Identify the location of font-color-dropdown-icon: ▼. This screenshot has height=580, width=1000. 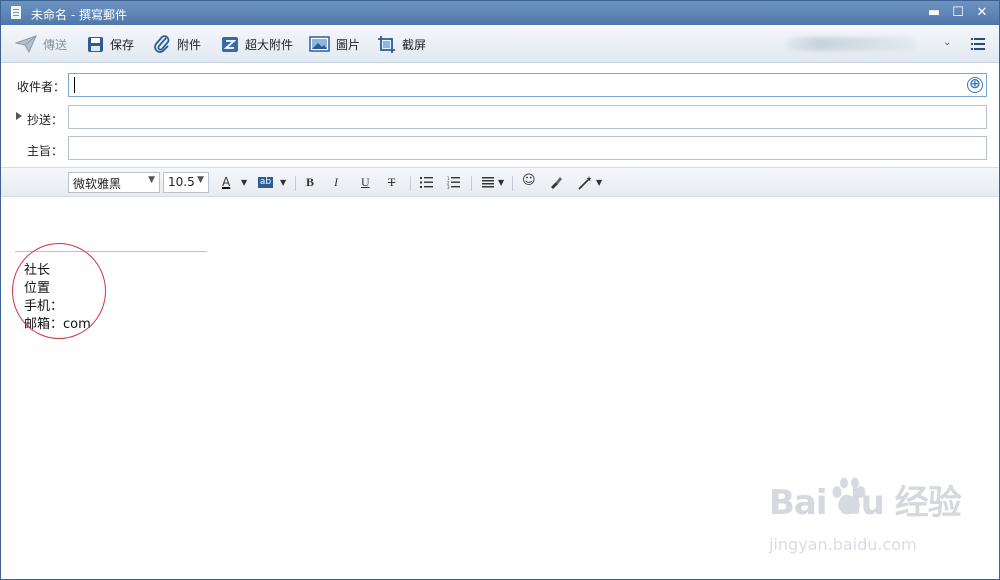
(244, 182).